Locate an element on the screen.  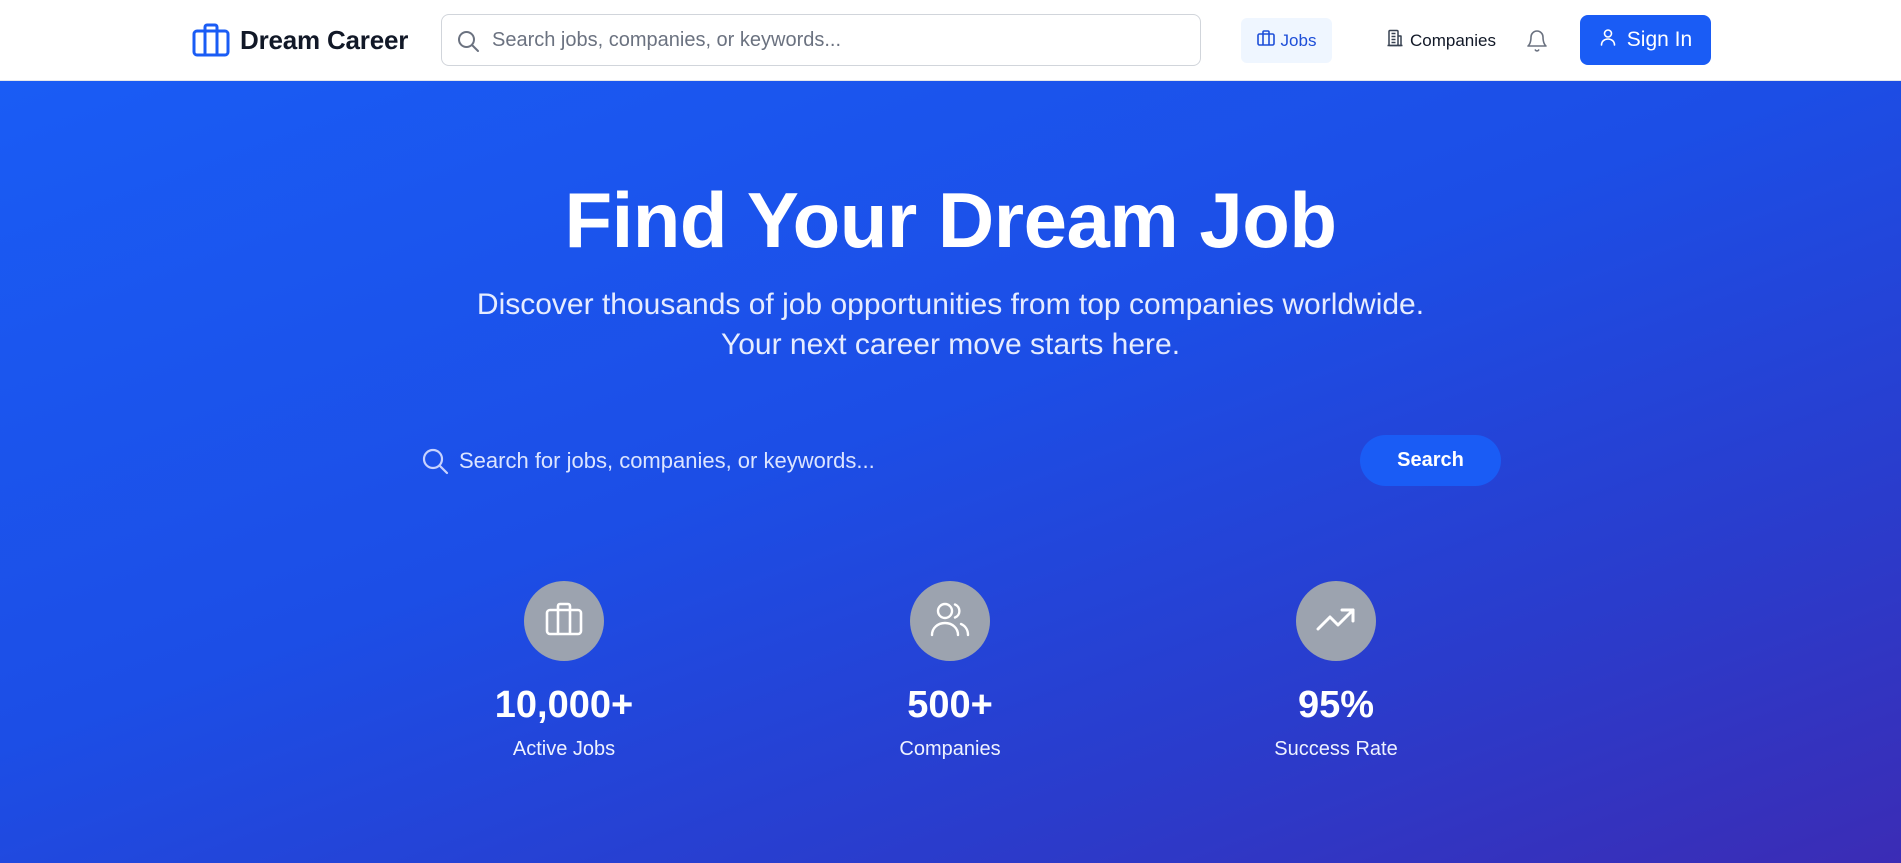
brand-name: Dream Career is located at coordinates (324, 39).